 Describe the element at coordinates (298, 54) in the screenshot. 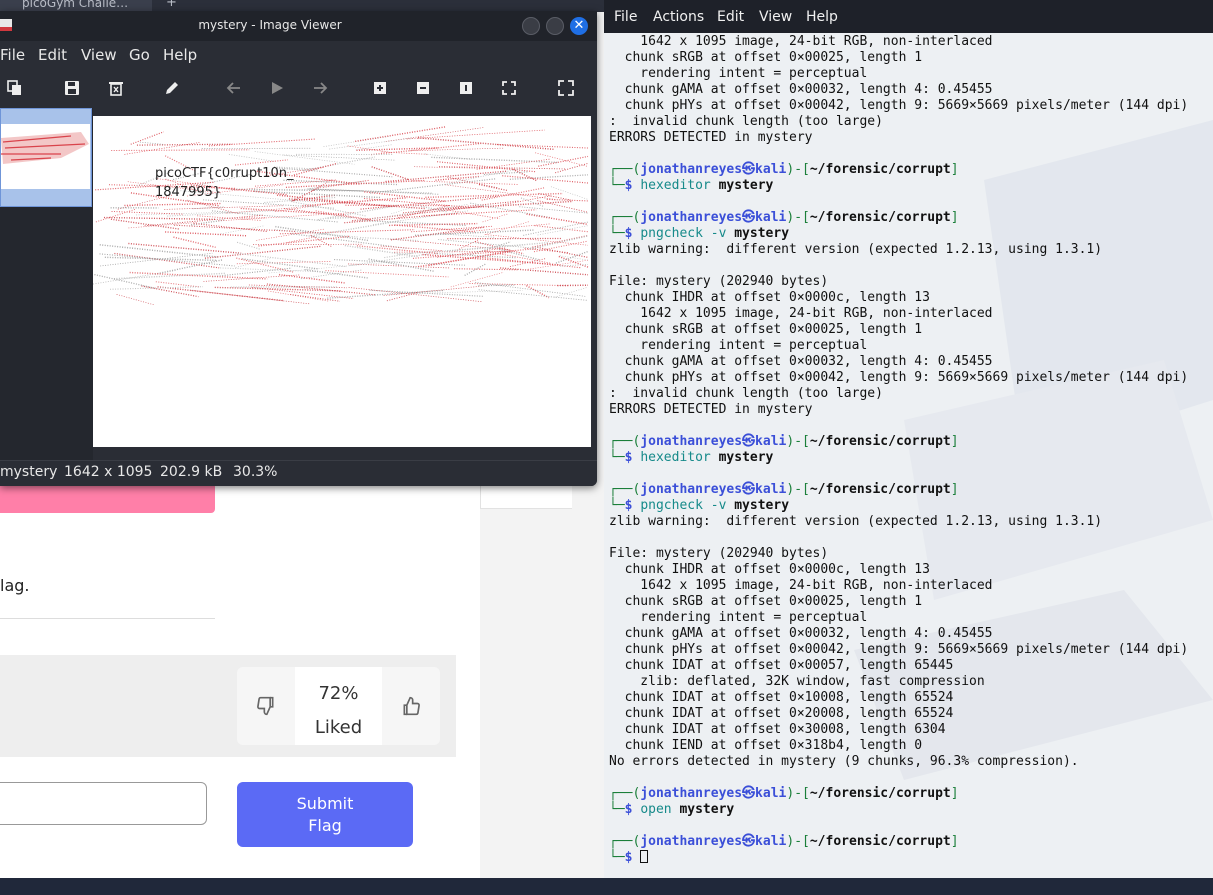

I see `viewer-menubar: File Edit View Go Help` at that location.